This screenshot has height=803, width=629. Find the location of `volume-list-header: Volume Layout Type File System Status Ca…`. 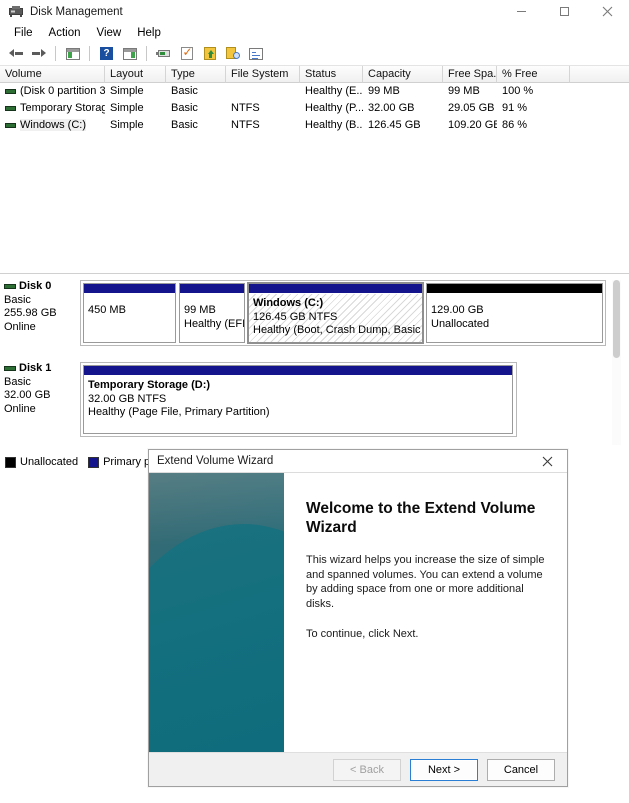

volume-list-header: Volume Layout Type File System Status Ca… is located at coordinates (314, 74).